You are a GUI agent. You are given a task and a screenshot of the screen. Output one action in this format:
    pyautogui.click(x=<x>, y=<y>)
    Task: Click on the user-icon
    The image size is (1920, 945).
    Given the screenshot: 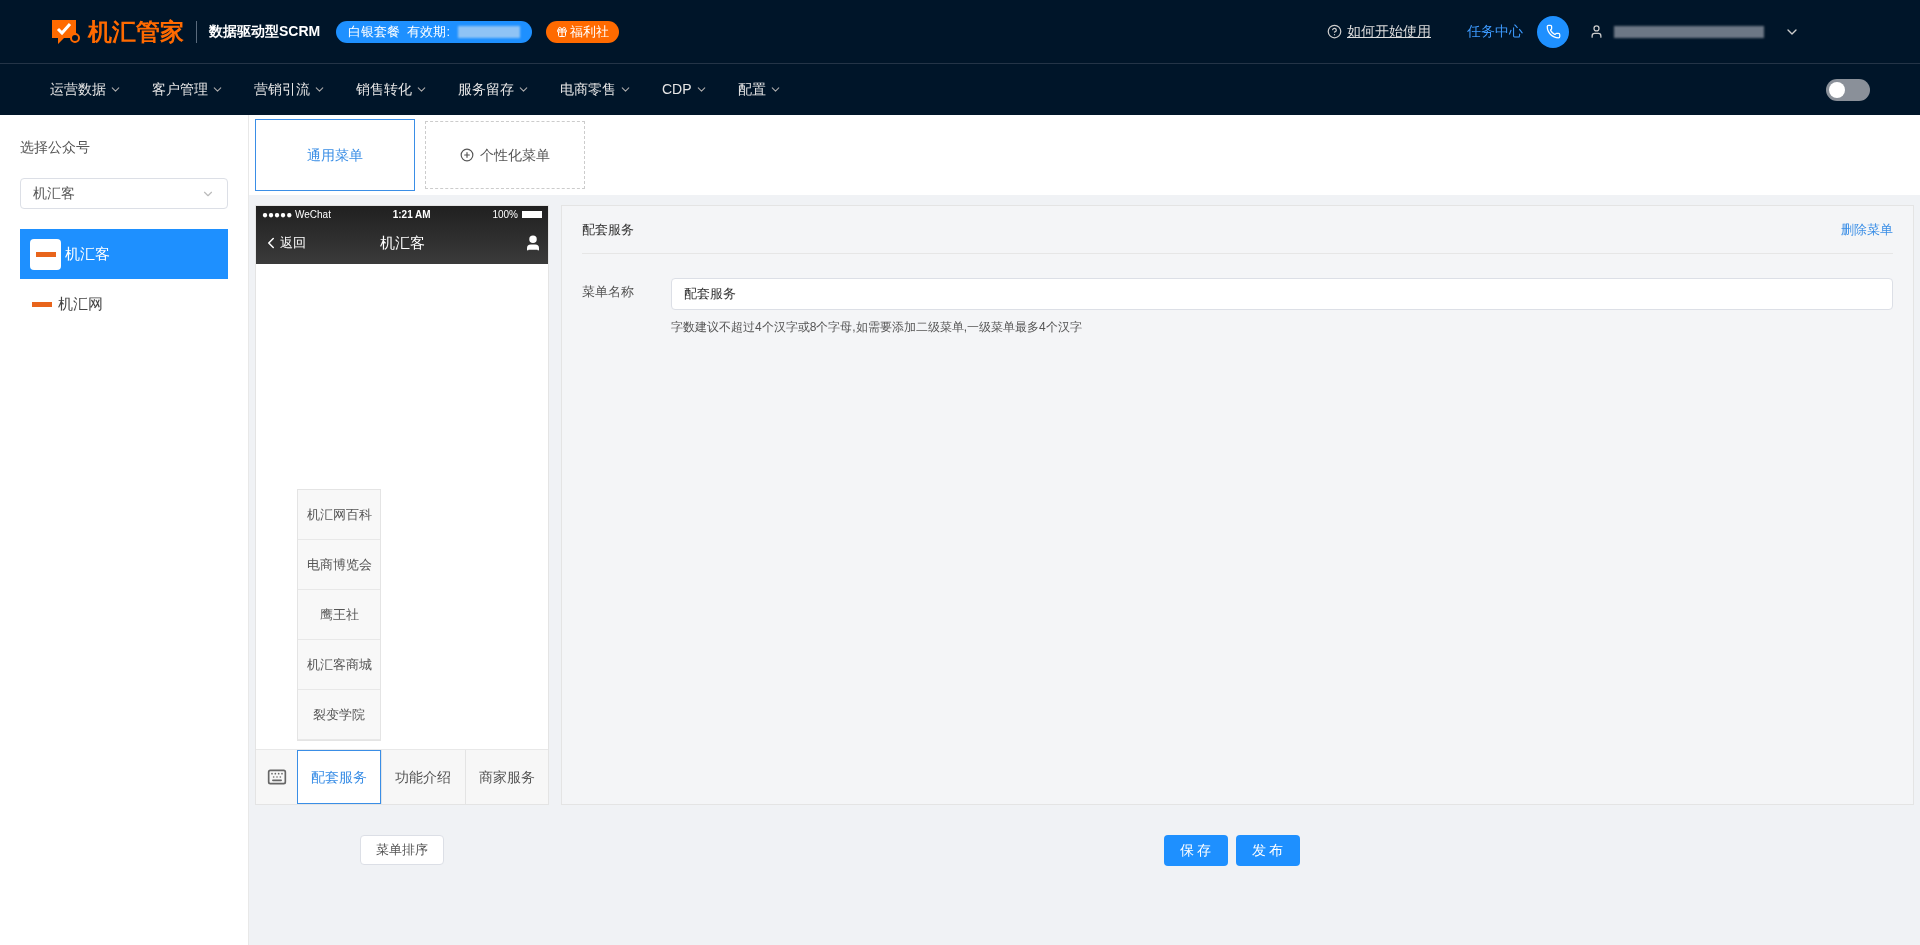 What is the action you would take?
    pyautogui.click(x=1596, y=31)
    